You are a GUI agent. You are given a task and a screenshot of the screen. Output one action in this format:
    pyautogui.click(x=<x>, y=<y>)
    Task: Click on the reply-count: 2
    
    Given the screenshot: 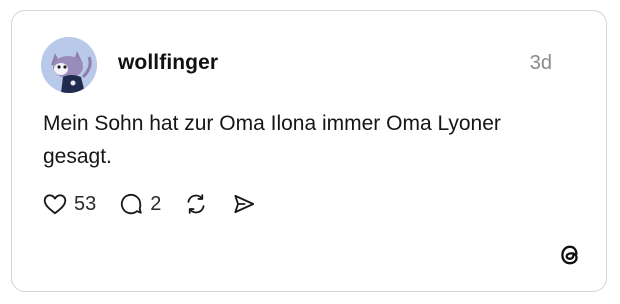 What is the action you would take?
    pyautogui.click(x=156, y=203)
    